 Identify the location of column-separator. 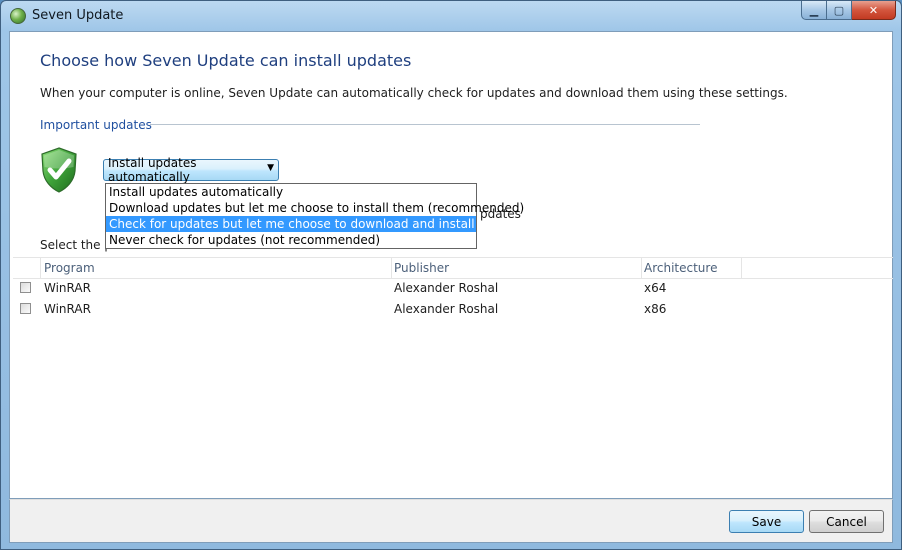
(741, 268).